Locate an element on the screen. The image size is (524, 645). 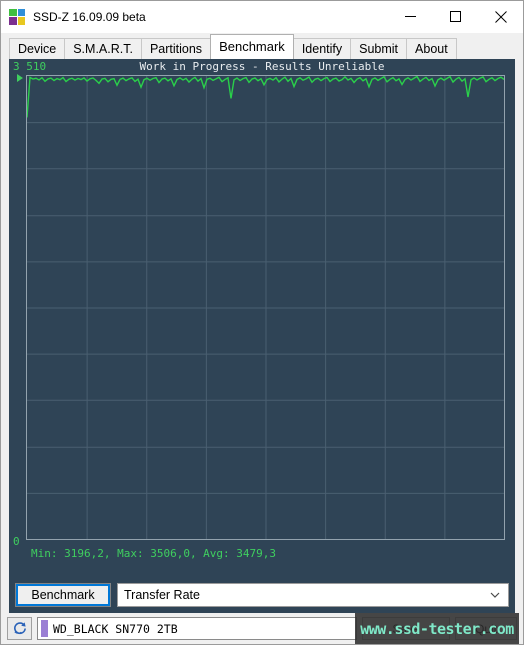
window-title: SSD-Z 16.09.09 beta is located at coordinates (89, 16).